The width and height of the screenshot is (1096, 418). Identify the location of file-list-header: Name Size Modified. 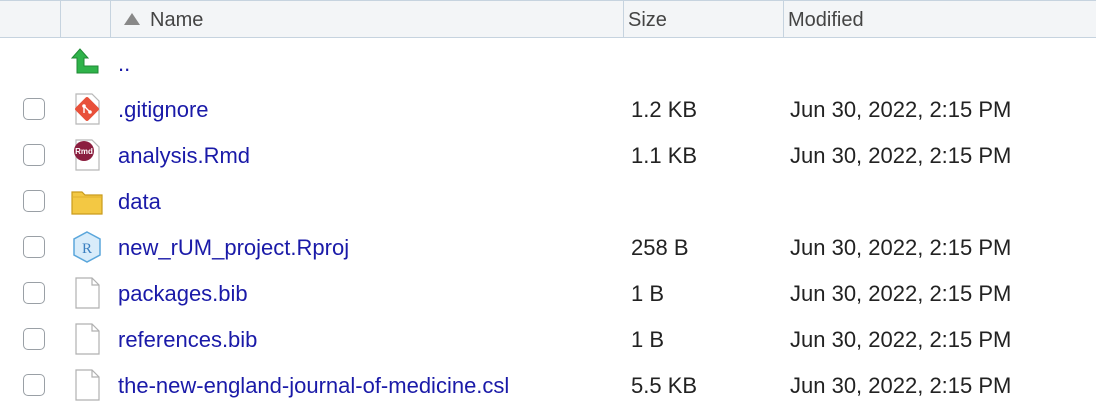
(548, 19).